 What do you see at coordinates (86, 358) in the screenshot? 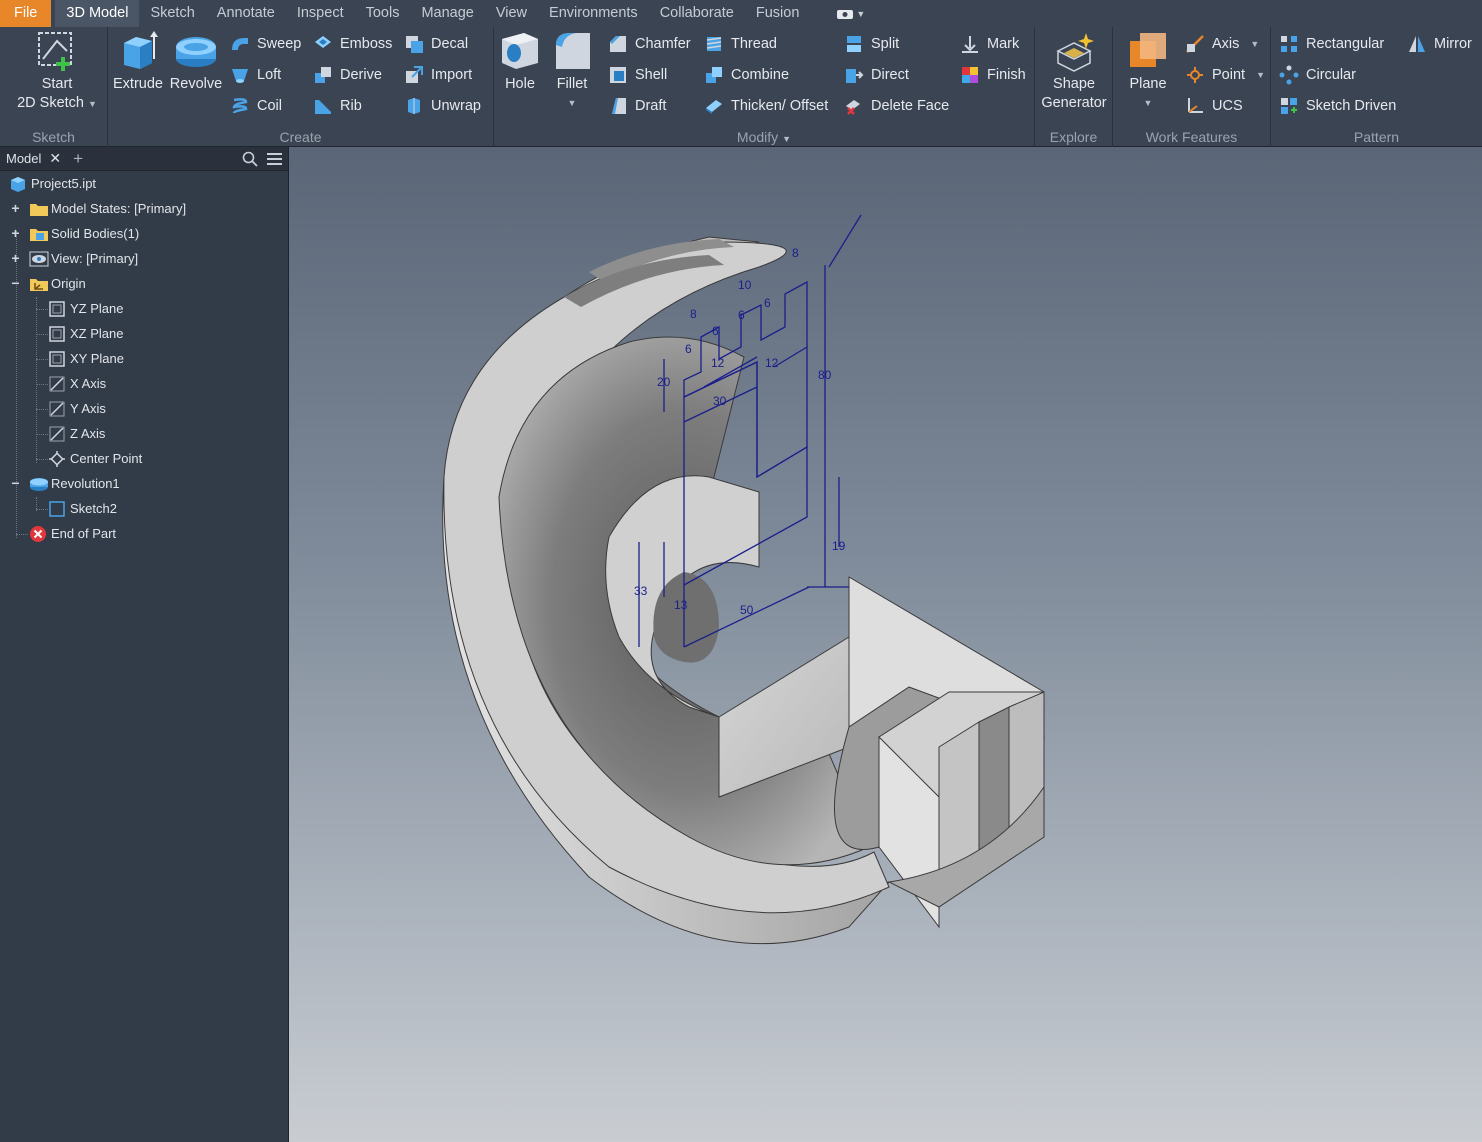
I see `tree-item-xy-plane: XY Plane` at bounding box center [86, 358].